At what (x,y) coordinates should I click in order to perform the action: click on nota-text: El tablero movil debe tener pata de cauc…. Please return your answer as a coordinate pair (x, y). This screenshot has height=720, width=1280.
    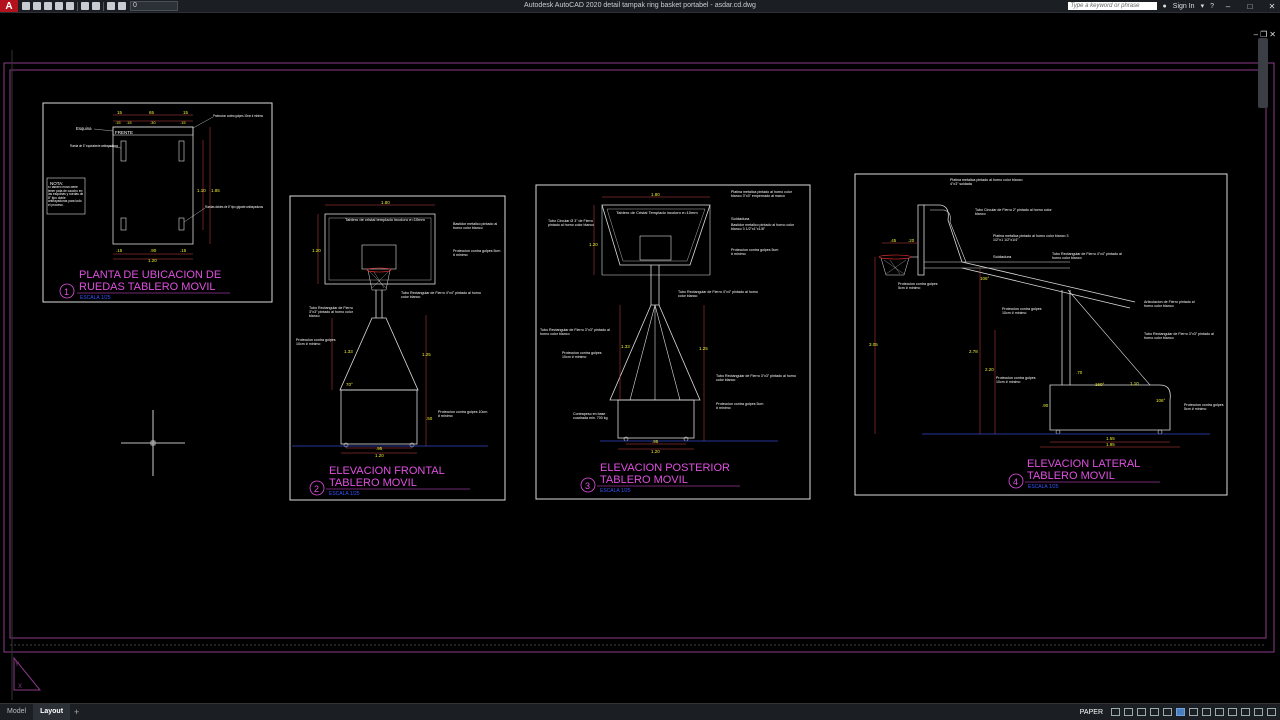
    Looking at the image, I should click on (66, 196).